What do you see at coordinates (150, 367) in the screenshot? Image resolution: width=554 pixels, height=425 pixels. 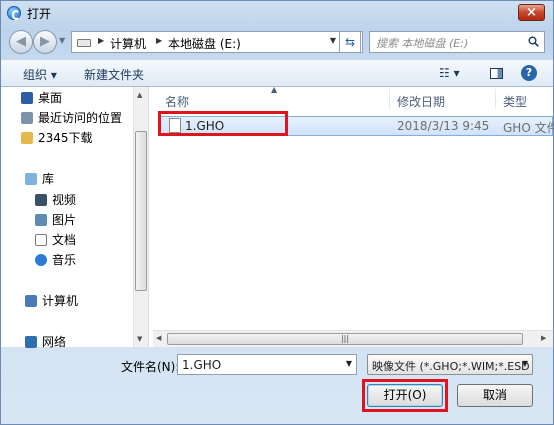 I see `filename-label: 文件名(N):` at bounding box center [150, 367].